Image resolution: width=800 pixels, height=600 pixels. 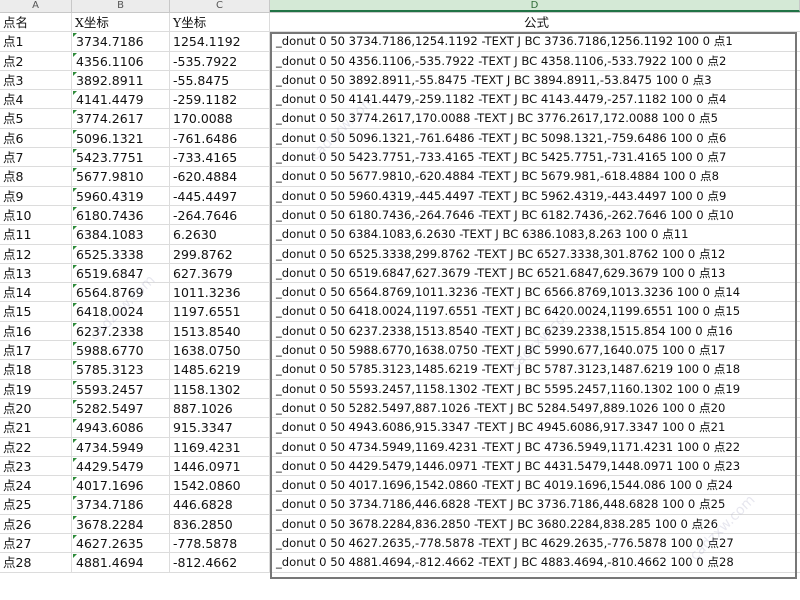 What do you see at coordinates (121, 60) in the screenshot?
I see `cell-x: 4356.1106` at bounding box center [121, 60].